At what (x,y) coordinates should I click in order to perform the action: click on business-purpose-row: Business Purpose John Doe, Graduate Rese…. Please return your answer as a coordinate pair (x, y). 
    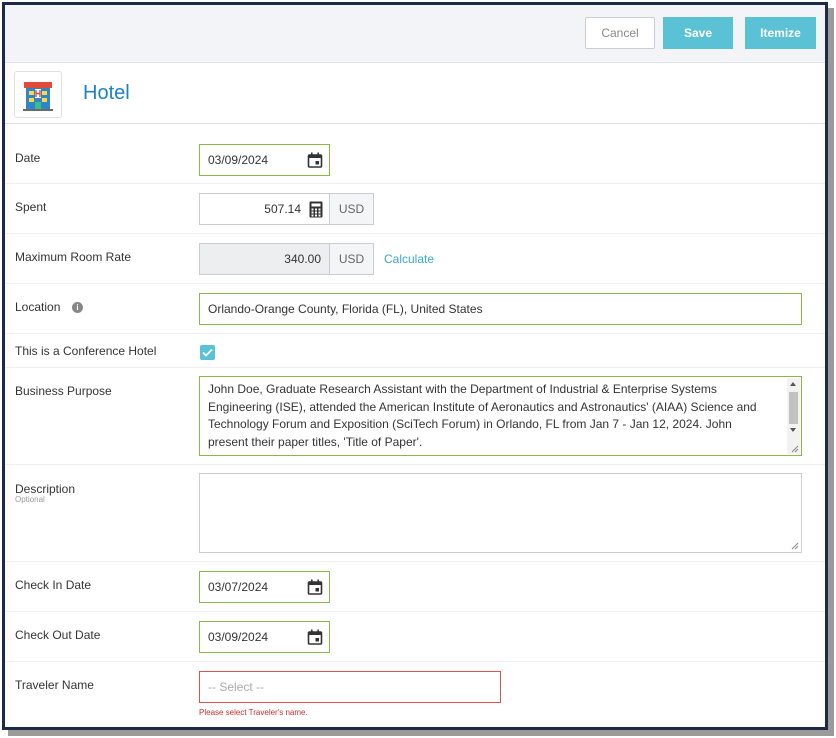
    Looking at the image, I should click on (415, 416).